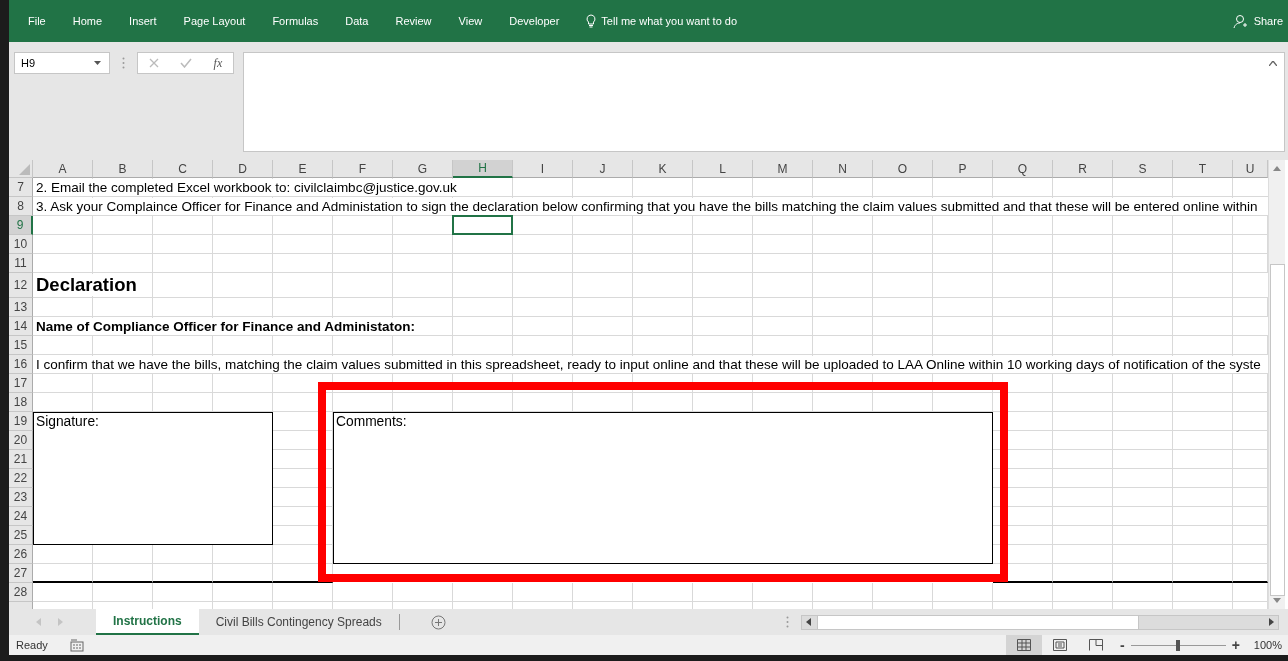 Image resolution: width=1288 pixels, height=661 pixels. What do you see at coordinates (303, 169) in the screenshot?
I see `column-header: E` at bounding box center [303, 169].